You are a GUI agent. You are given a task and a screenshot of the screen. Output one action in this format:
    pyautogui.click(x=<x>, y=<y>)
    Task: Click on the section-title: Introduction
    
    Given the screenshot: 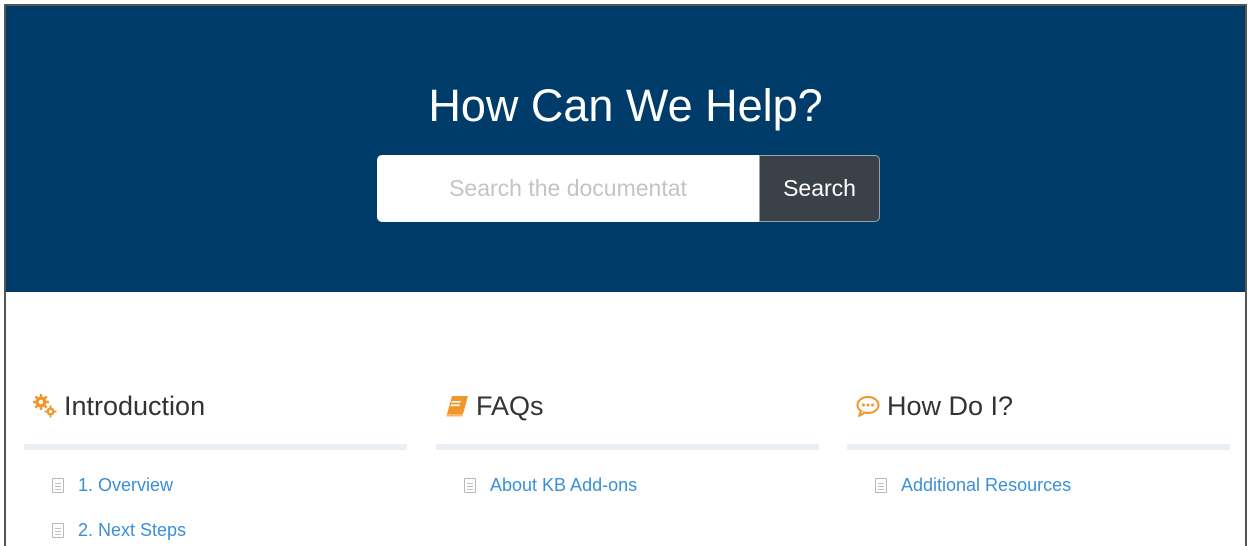 What is the action you would take?
    pyautogui.click(x=135, y=405)
    